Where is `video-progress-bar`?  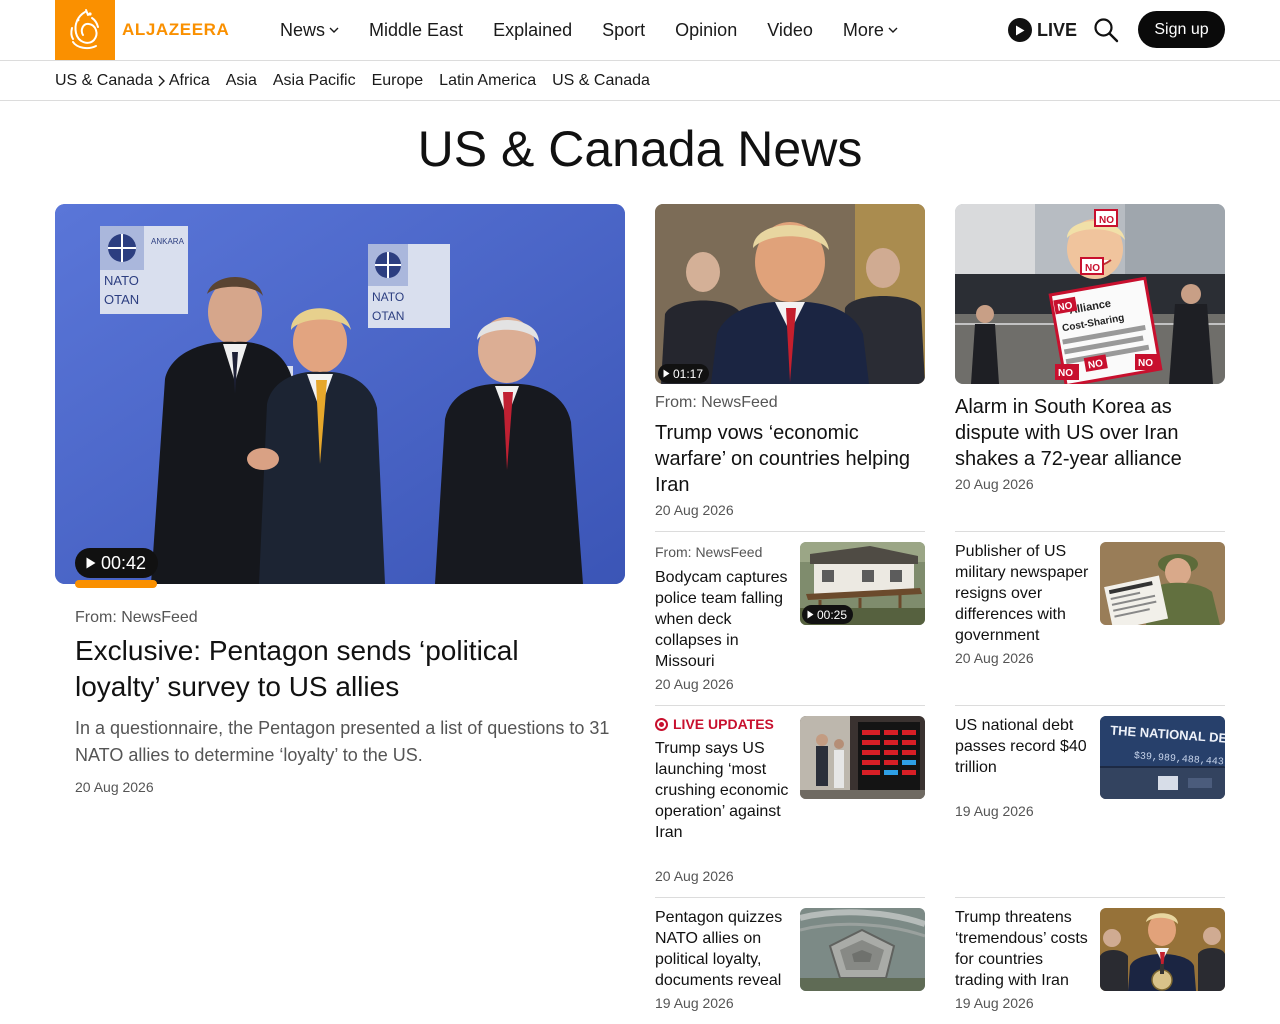
video-progress-bar is located at coordinates (116, 584).